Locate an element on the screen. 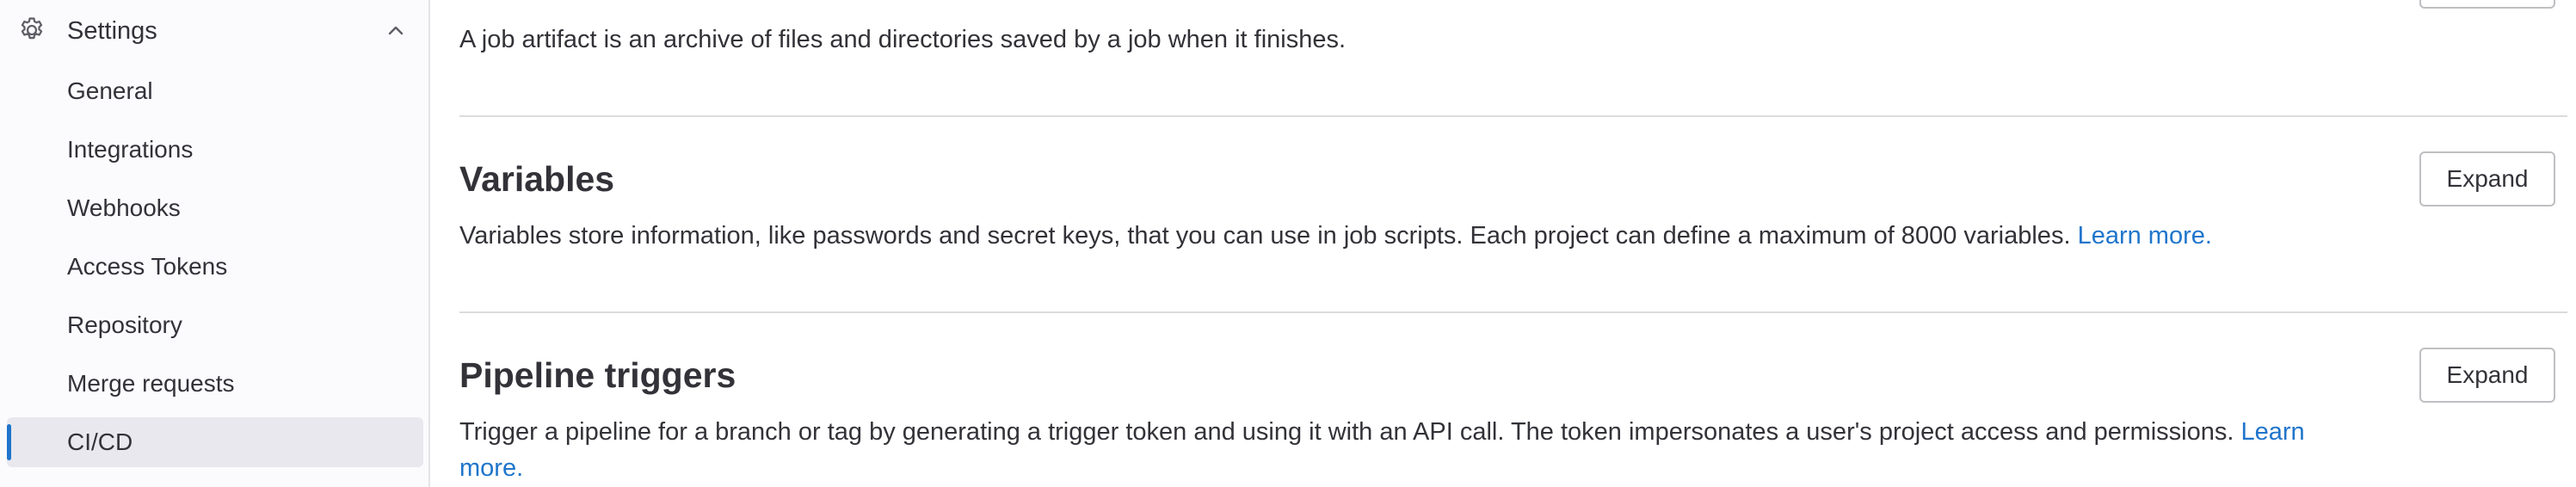  pipeline-triggers-description-cont: more. is located at coordinates (491, 468).